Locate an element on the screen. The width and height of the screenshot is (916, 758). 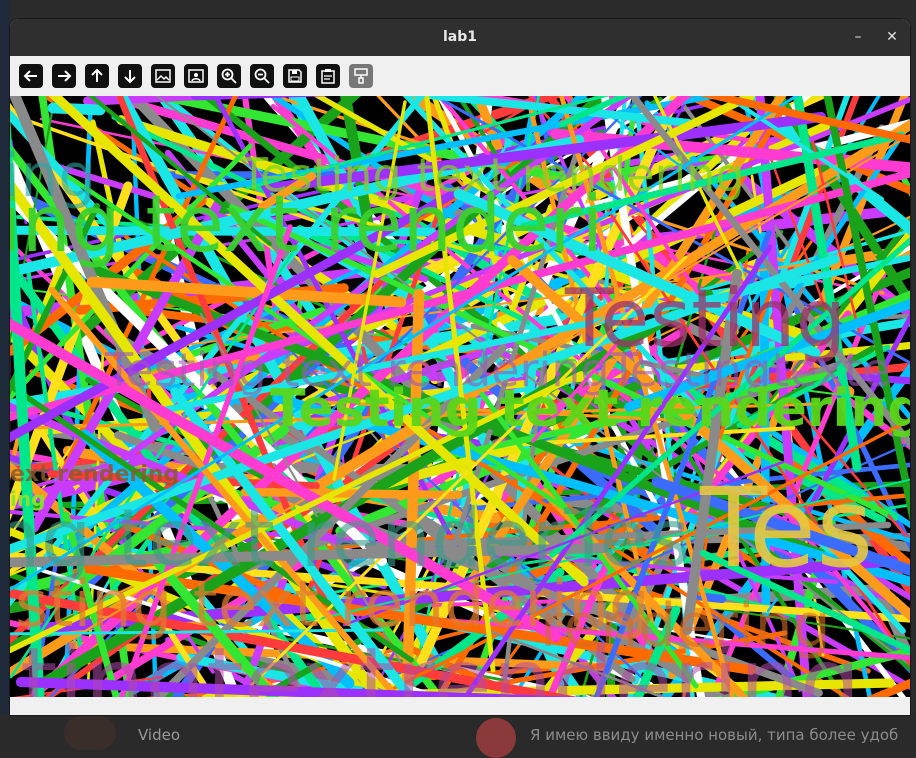
forward-button is located at coordinates (64, 76).